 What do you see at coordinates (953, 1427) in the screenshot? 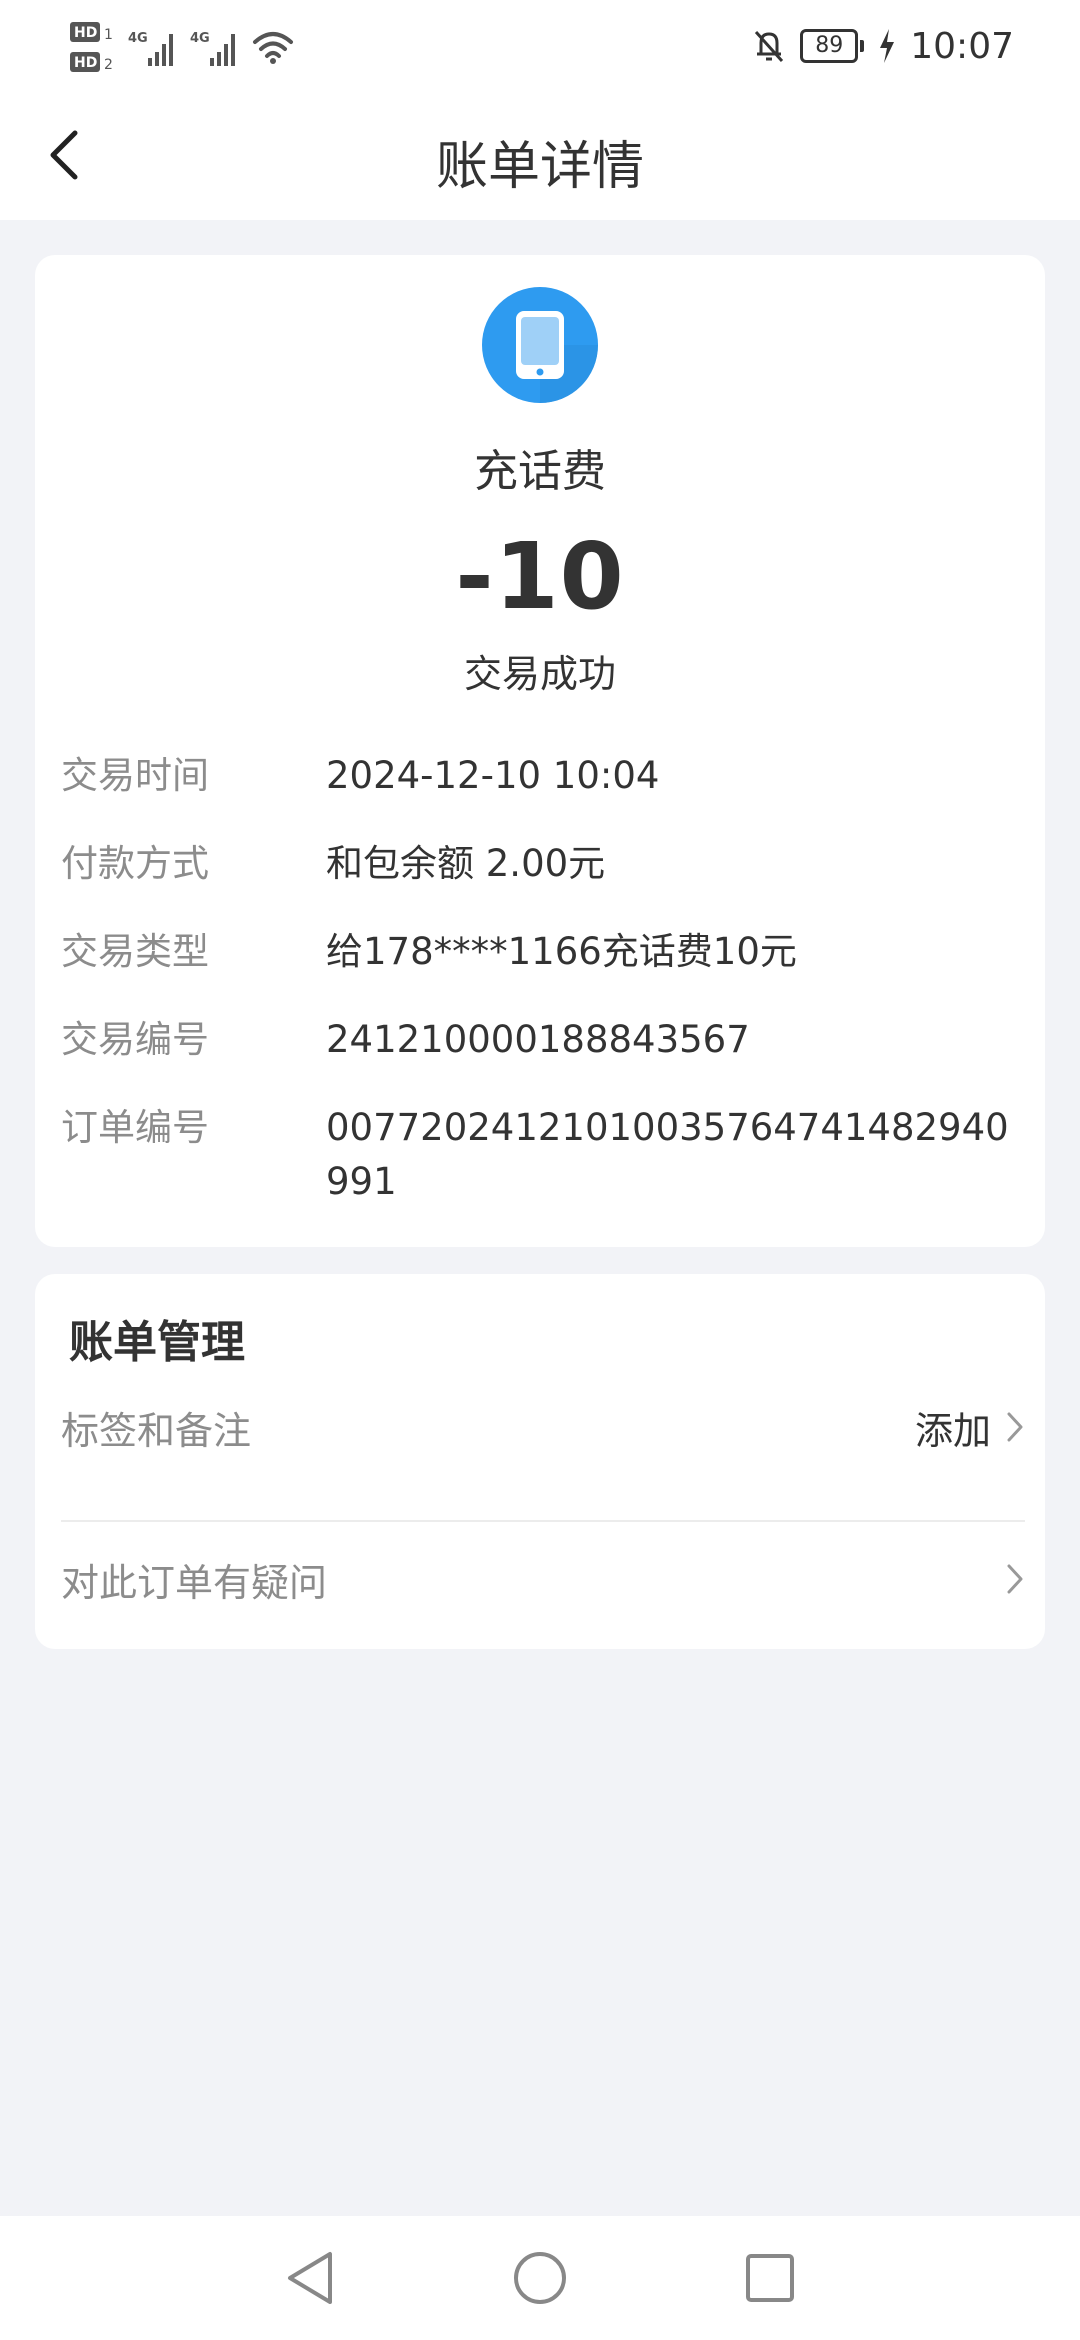
I see `add-button: 添加` at bounding box center [953, 1427].